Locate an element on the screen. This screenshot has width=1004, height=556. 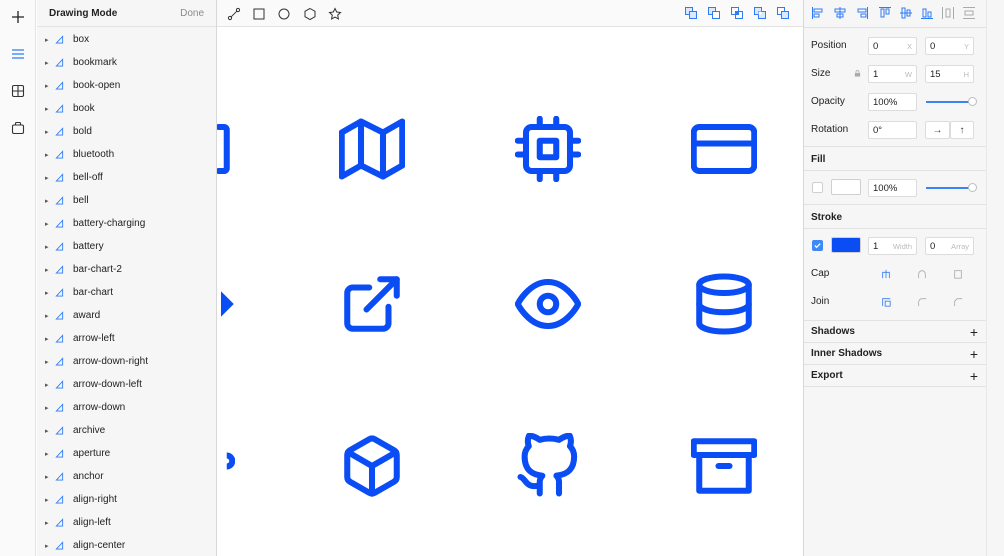
rectangle-icon is located at coordinates (259, 14).